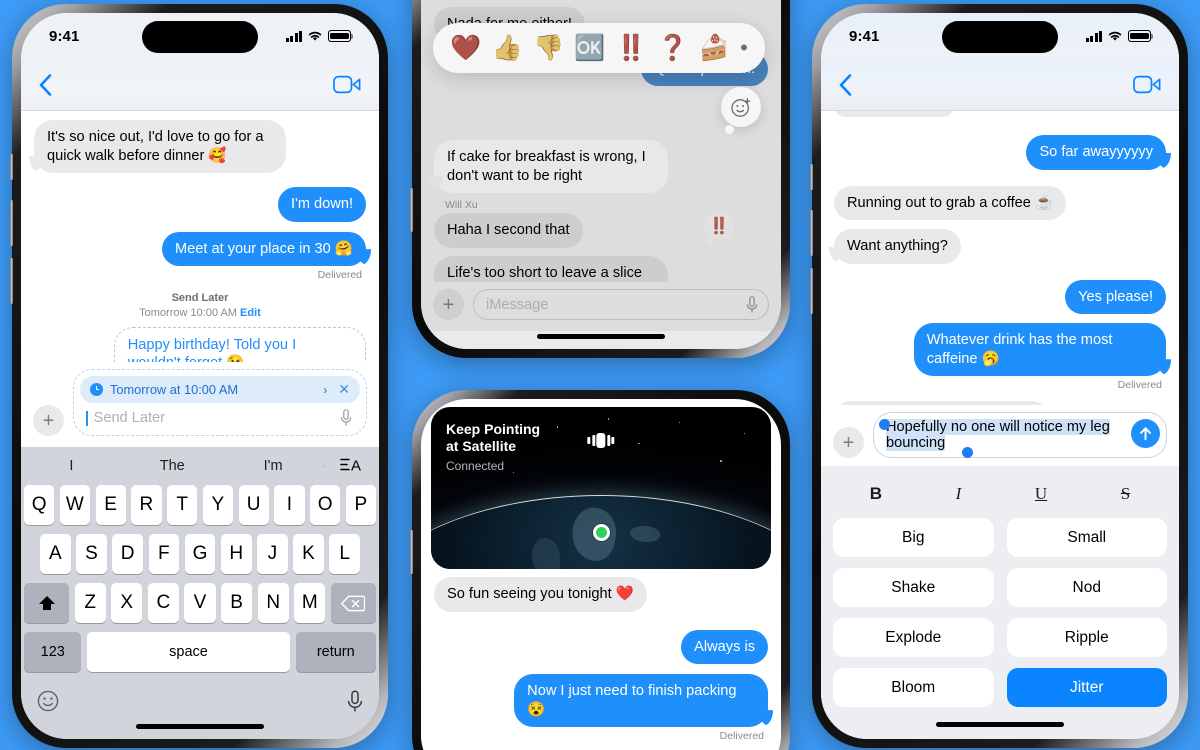 This screenshot has width=1200, height=750. I want to click on key-n: N, so click(273, 603).